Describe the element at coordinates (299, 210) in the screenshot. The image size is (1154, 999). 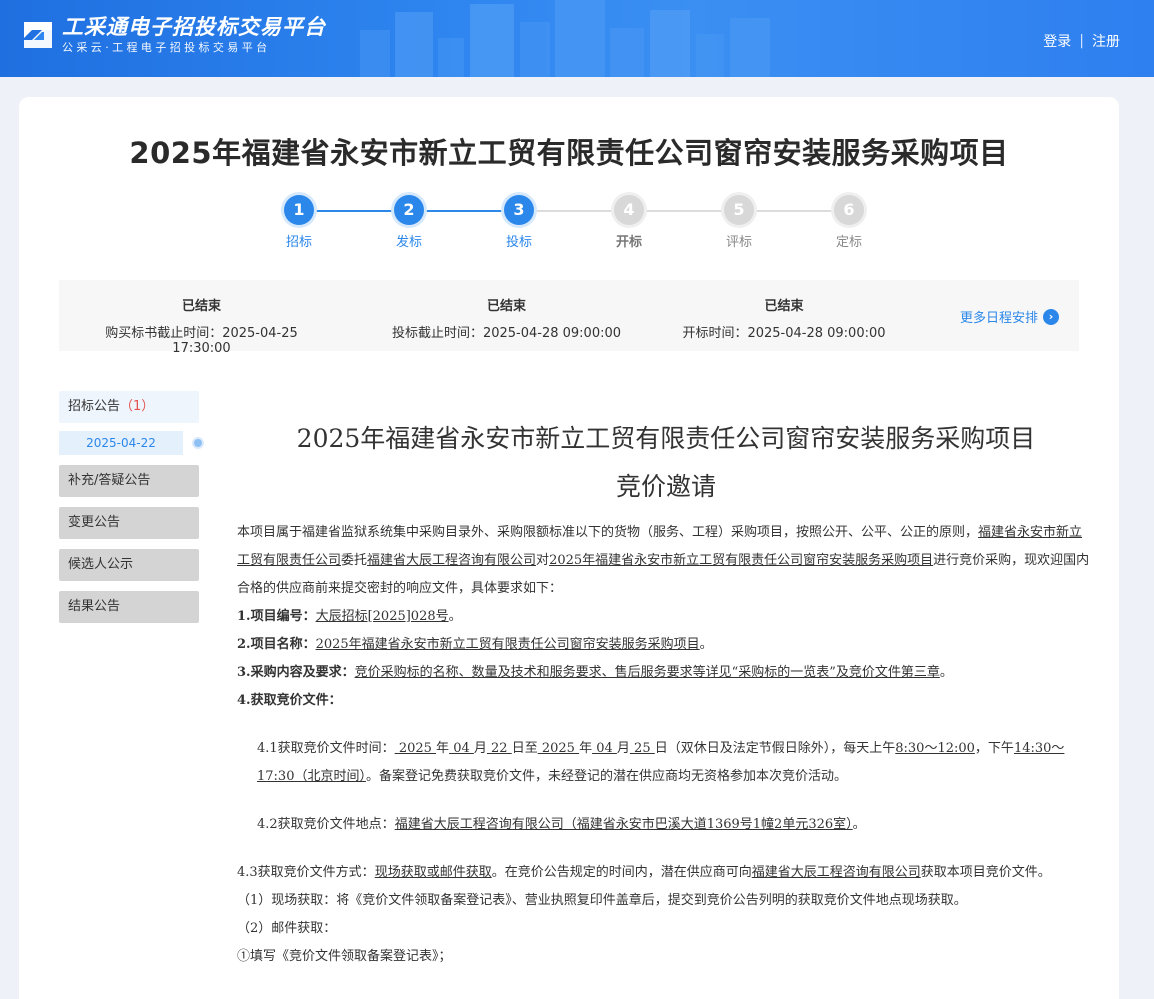
I see `step-number: 1` at that location.